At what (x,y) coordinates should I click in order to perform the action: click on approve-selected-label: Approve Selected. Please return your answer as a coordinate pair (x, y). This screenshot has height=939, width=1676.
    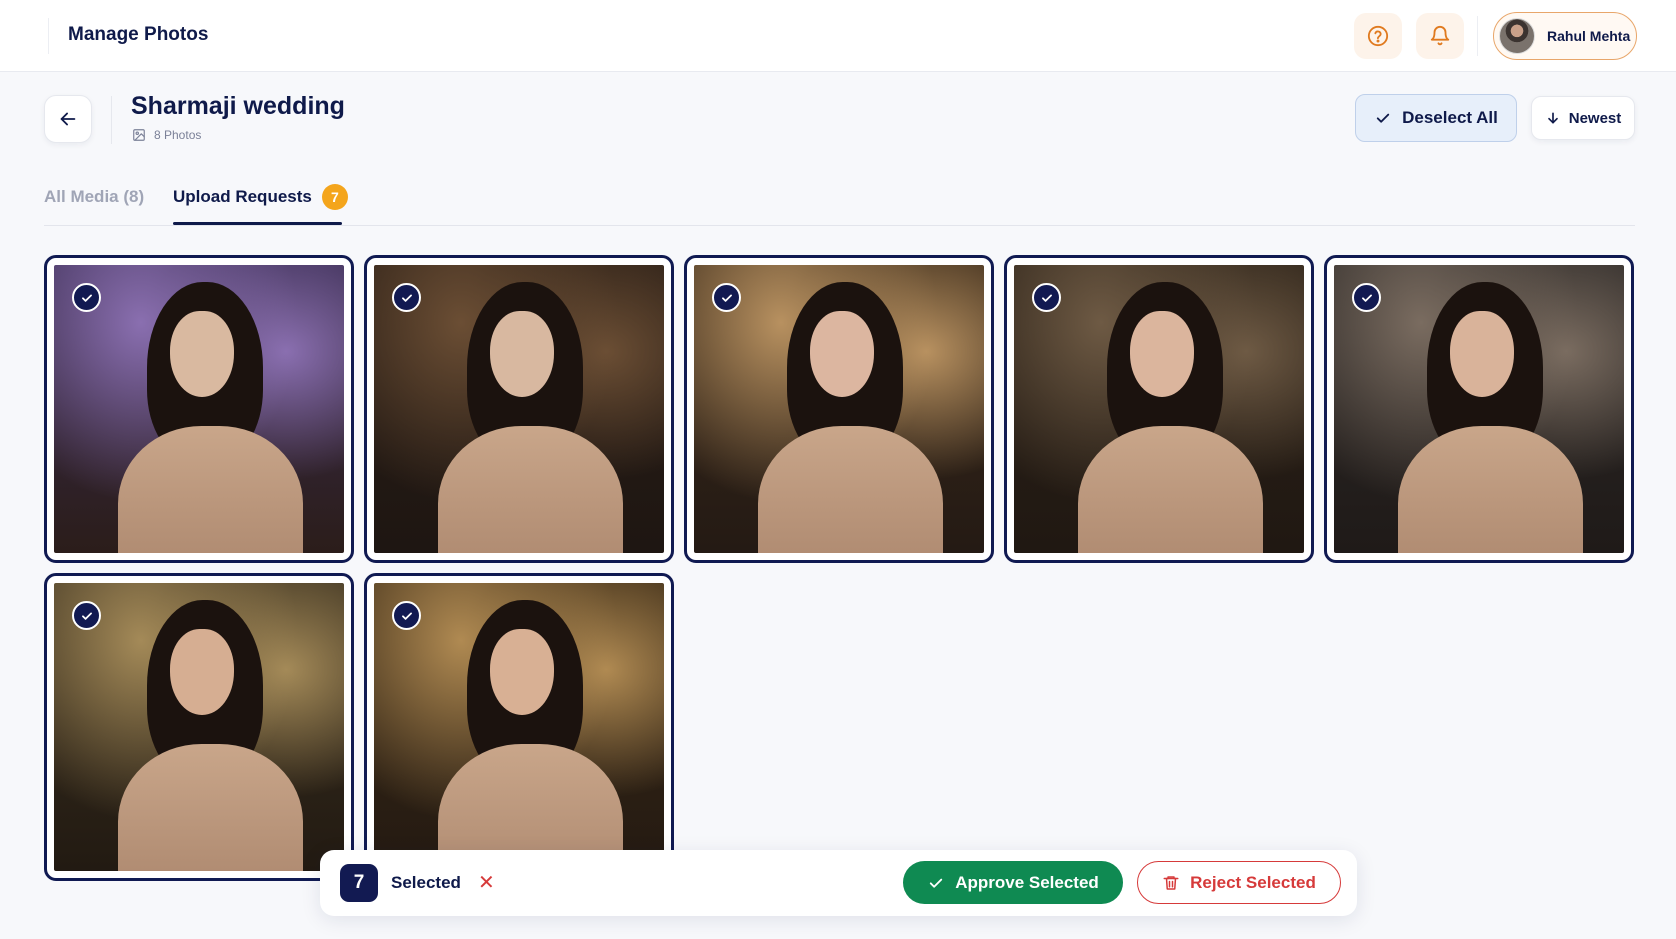
    Looking at the image, I should click on (1027, 882).